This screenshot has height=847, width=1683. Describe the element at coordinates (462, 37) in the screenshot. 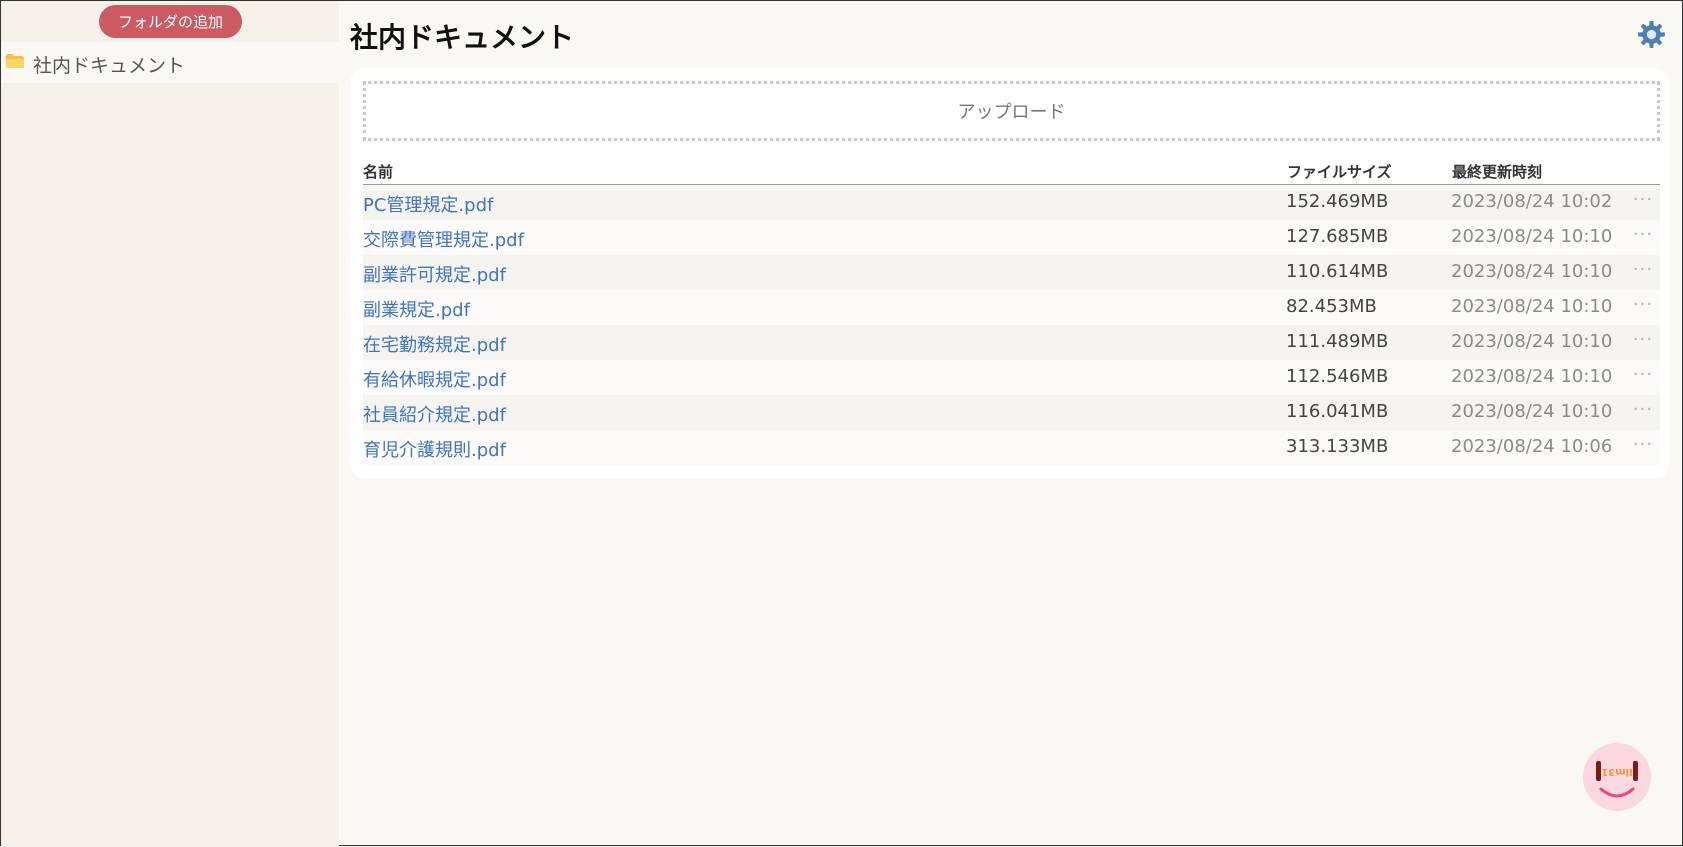

I see `page-title: 社内ドキュメント` at that location.